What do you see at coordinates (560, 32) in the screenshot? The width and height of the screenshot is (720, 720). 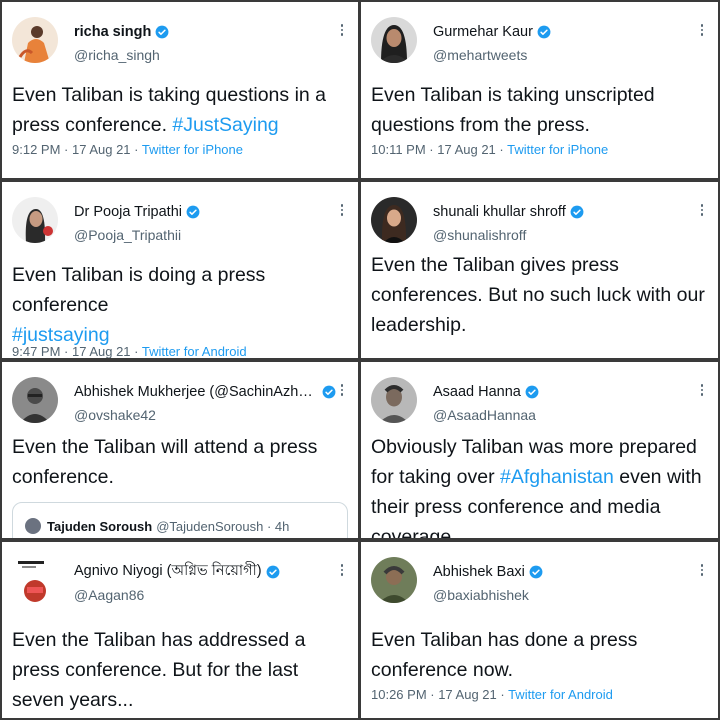 I see `name-row: Gurmehar Kaur` at bounding box center [560, 32].